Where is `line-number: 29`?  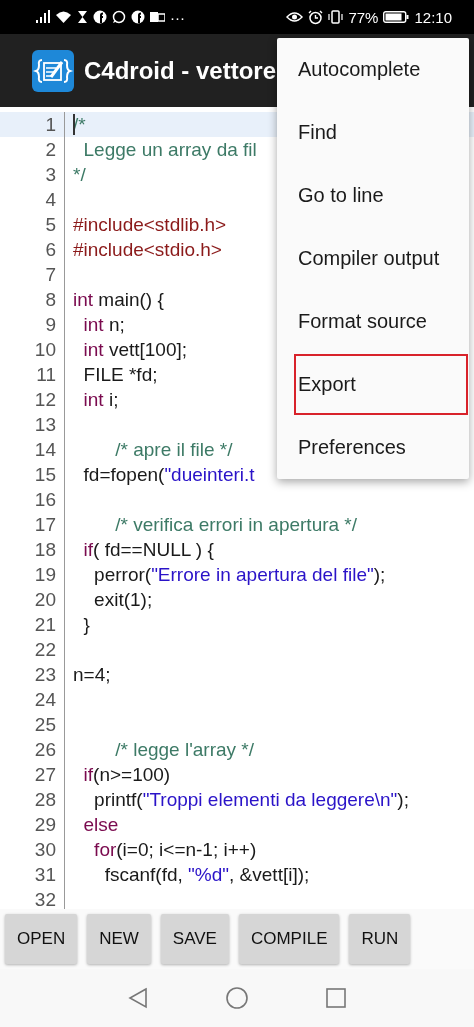 line-number: 29 is located at coordinates (44, 825).